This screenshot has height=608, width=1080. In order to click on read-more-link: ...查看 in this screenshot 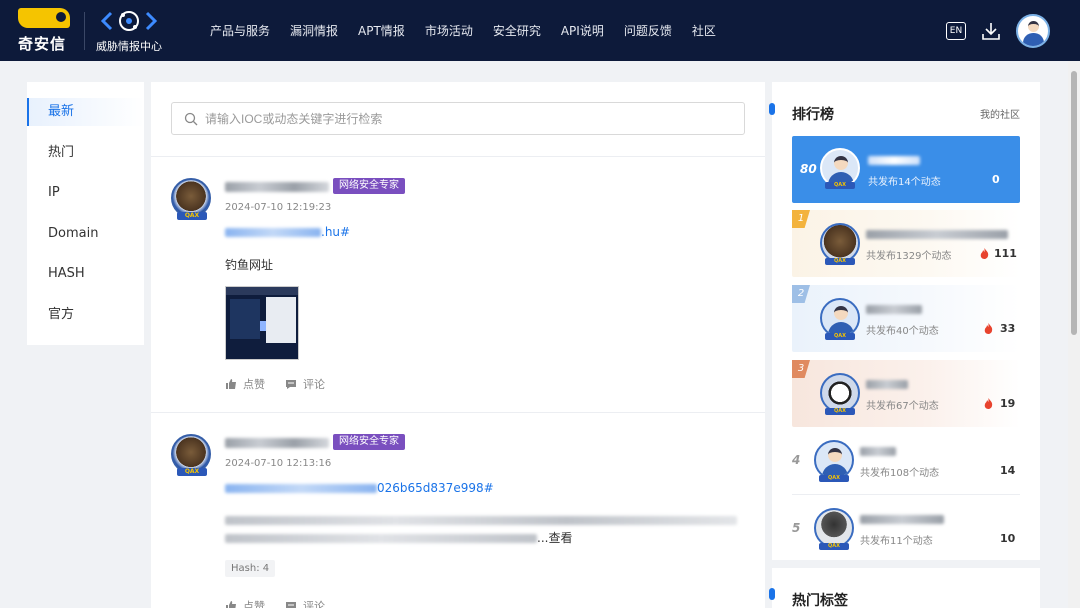, I will do `click(554, 538)`.